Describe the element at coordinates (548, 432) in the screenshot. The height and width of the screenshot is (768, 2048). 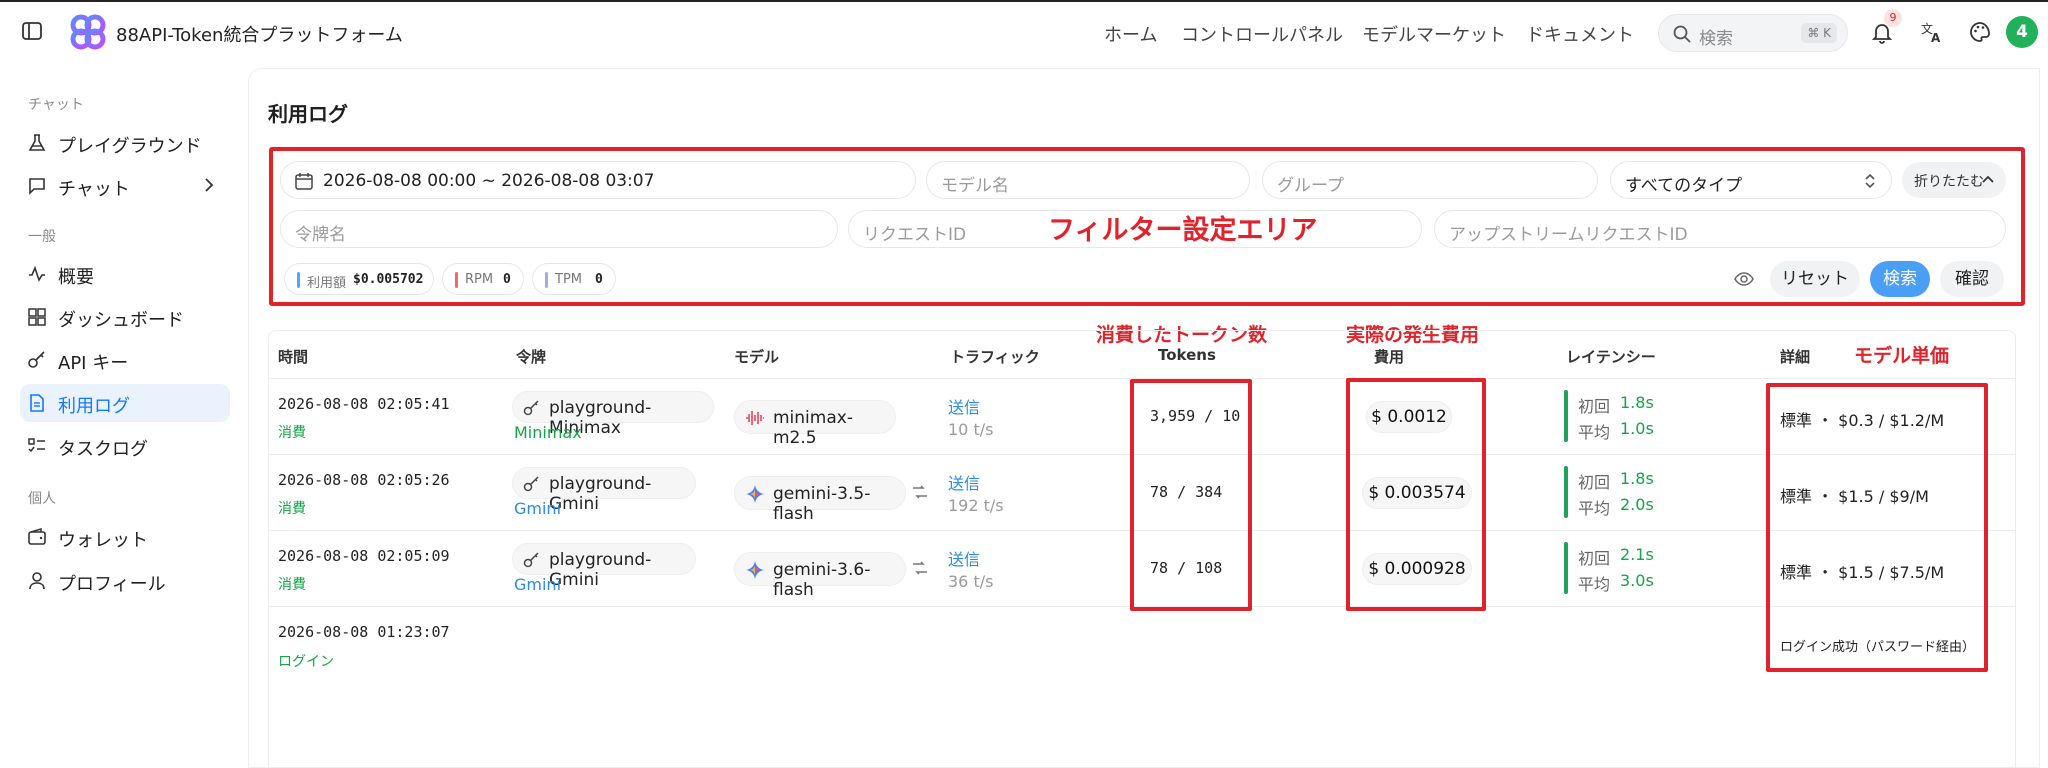
I see `row-group: Minimax` at that location.